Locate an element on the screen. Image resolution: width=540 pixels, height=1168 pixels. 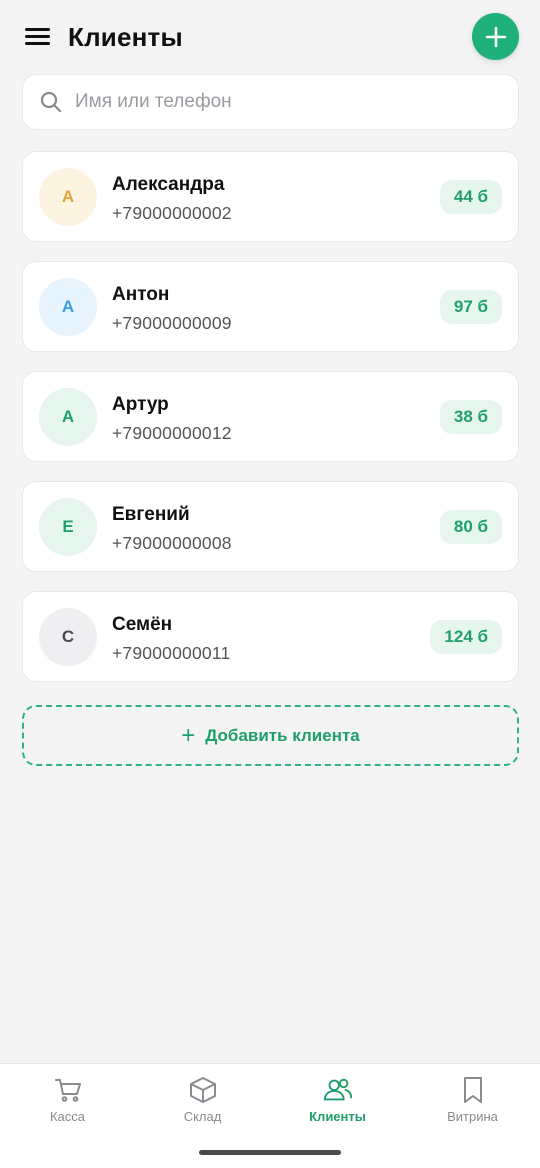
client-card: С Семён +79000000011 124 б is located at coordinates (270, 636).